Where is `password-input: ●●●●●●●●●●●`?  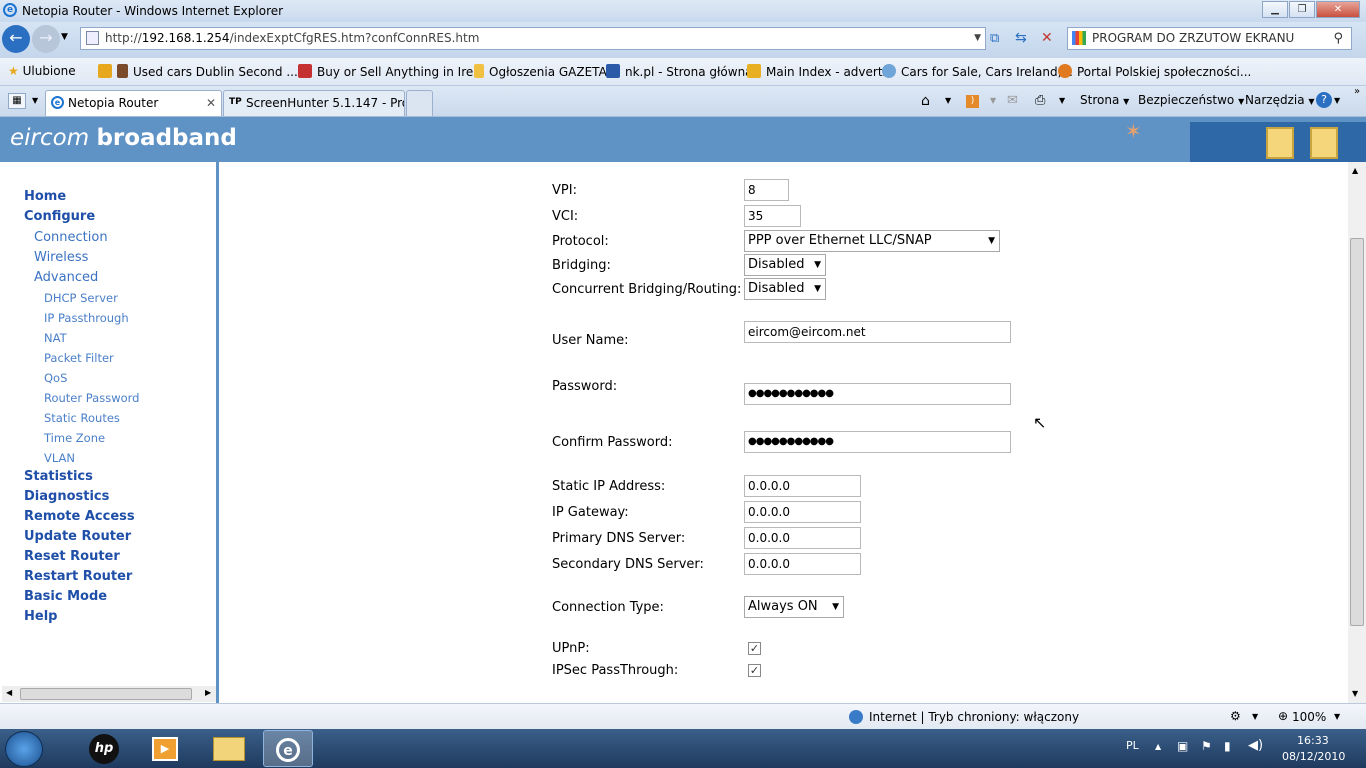
password-input: ●●●●●●●●●●● is located at coordinates (877, 394).